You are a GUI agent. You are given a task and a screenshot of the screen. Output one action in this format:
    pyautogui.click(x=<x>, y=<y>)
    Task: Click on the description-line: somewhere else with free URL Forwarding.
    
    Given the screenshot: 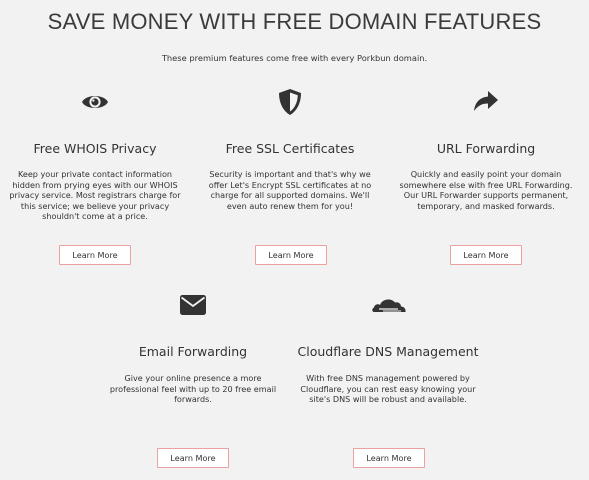 What is the action you would take?
    pyautogui.click(x=486, y=184)
    